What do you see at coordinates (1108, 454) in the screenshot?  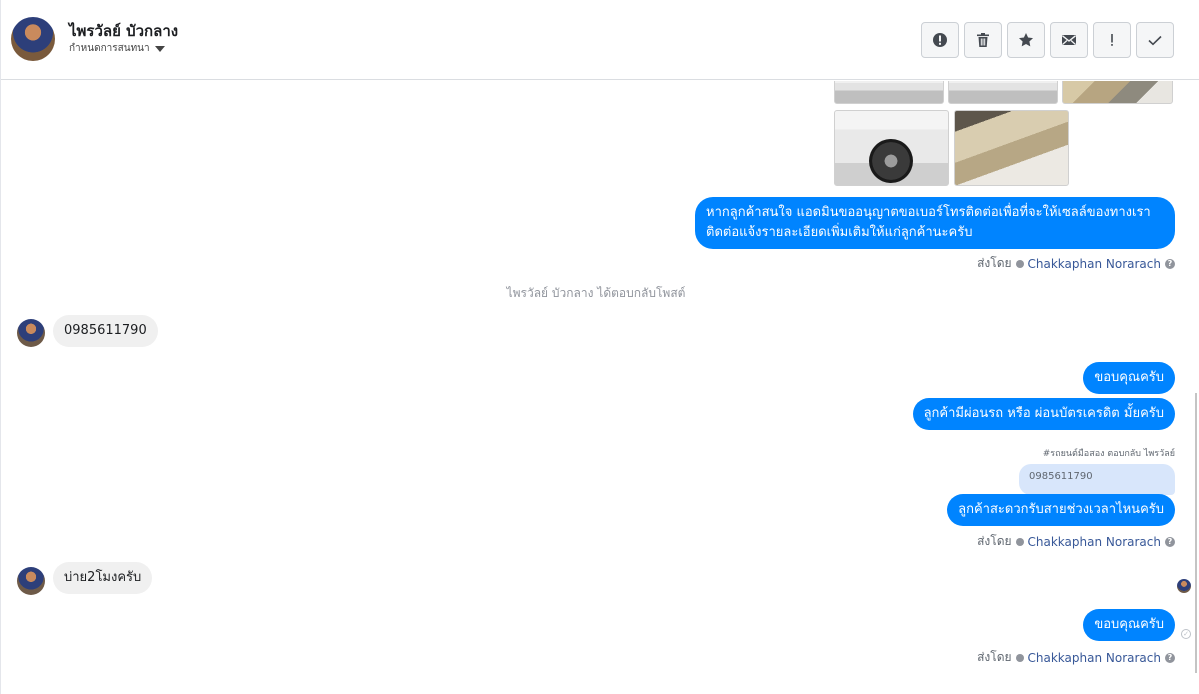 I see `reply-context-label: #รถยนต์มือสอง ตอบกลับ ไพรวัลย์` at bounding box center [1108, 454].